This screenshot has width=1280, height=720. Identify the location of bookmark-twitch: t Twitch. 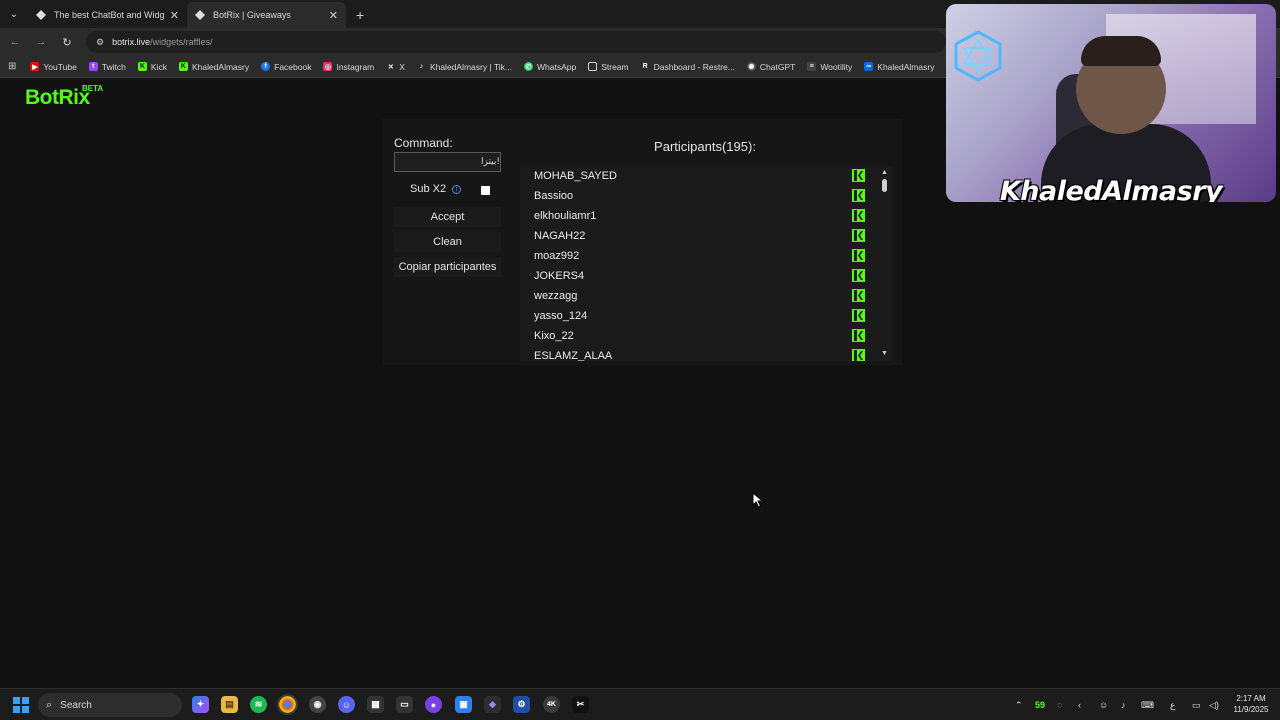
(107, 67).